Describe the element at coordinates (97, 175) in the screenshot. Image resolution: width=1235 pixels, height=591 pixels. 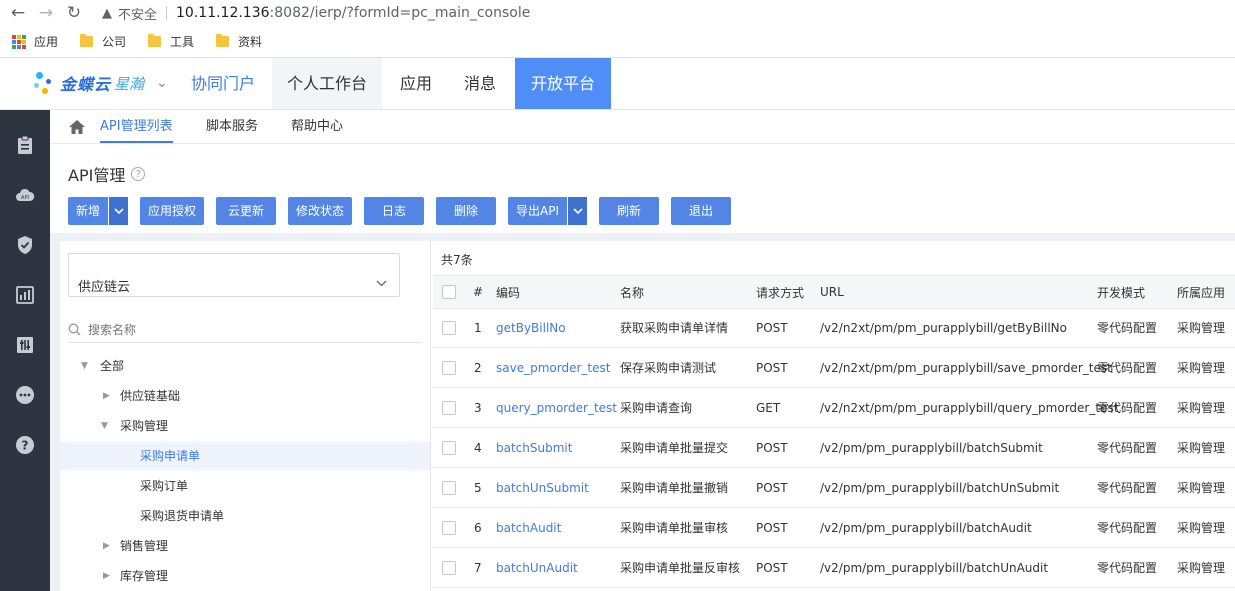
I see `page-title-text: API管理` at that location.